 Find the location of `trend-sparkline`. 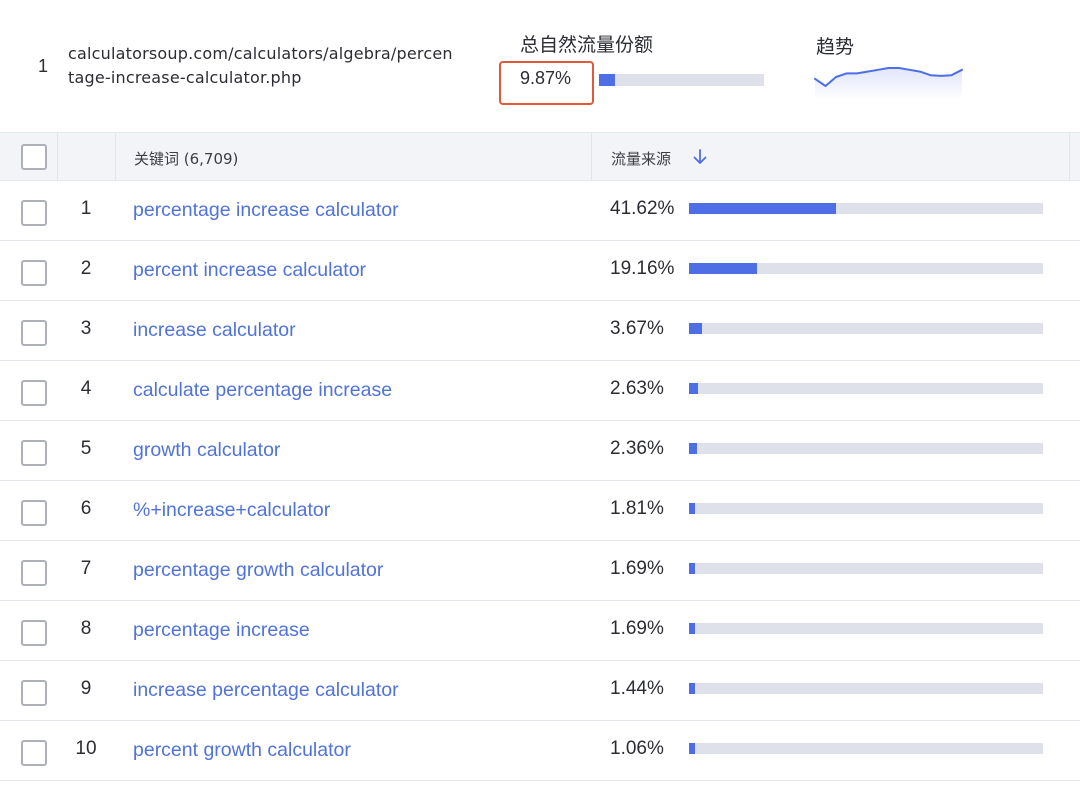

trend-sparkline is located at coordinates (888, 83).